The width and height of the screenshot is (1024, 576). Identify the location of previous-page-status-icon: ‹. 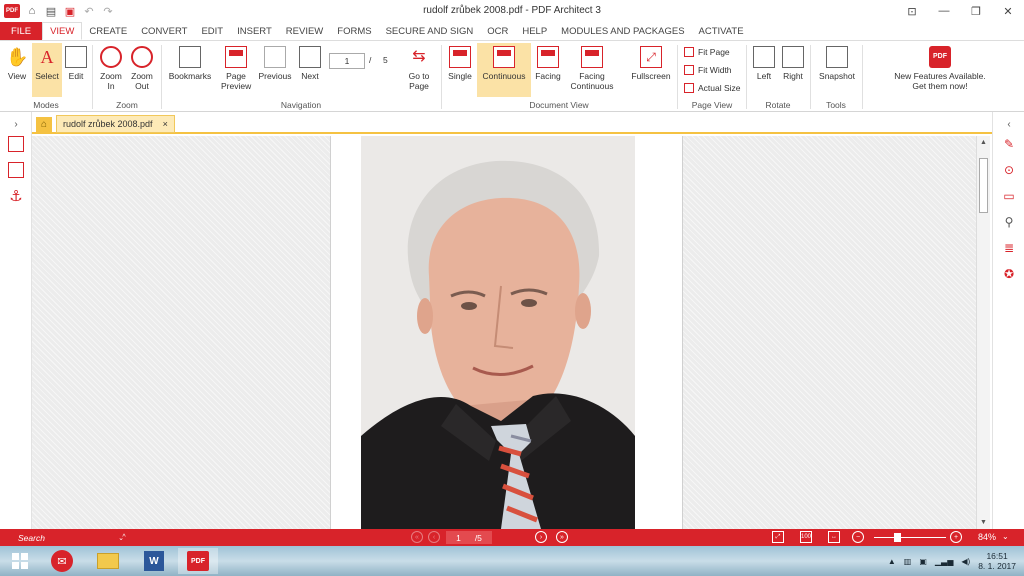
(434, 537).